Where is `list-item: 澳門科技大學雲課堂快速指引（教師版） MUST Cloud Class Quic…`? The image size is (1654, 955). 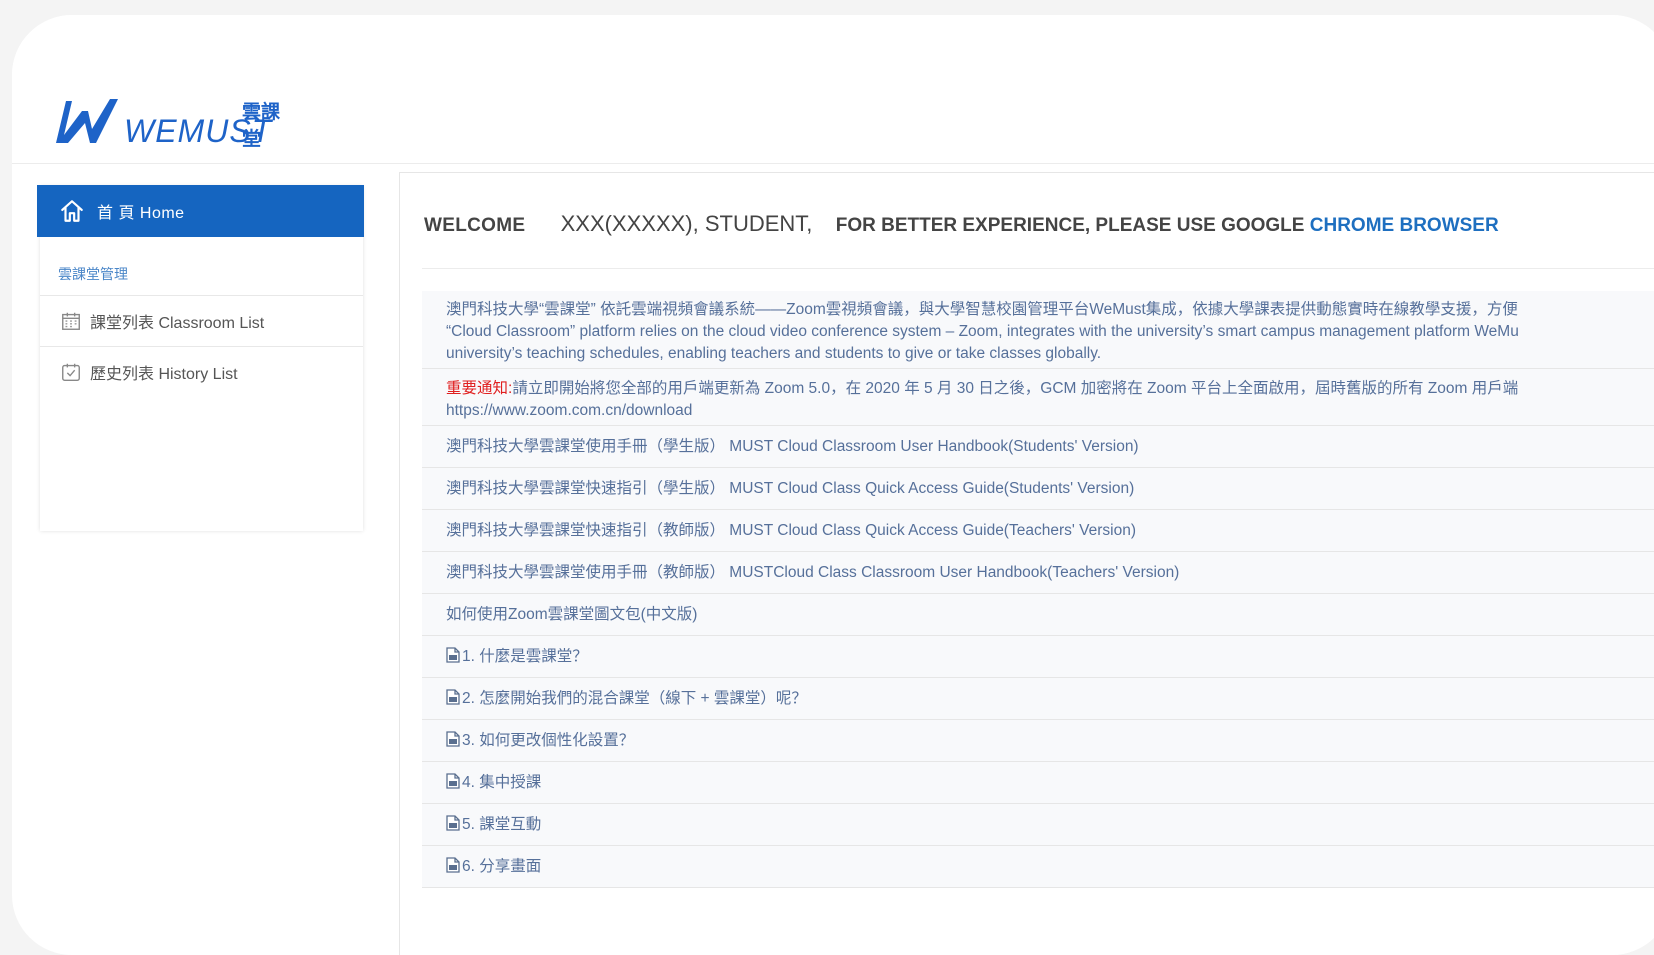 list-item: 澳門科技大學雲課堂快速指引（教師版） MUST Cloud Class Quic… is located at coordinates (1038, 531).